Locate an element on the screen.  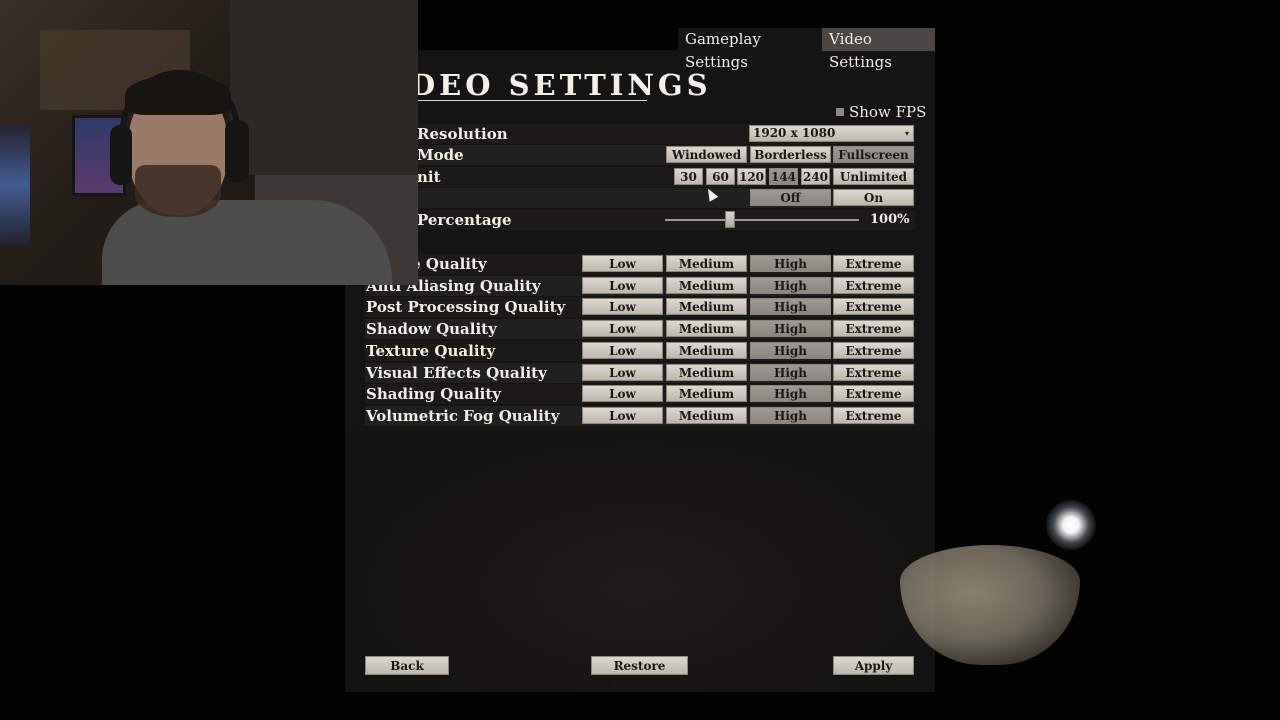
sun-light is located at coordinates (1071, 525).